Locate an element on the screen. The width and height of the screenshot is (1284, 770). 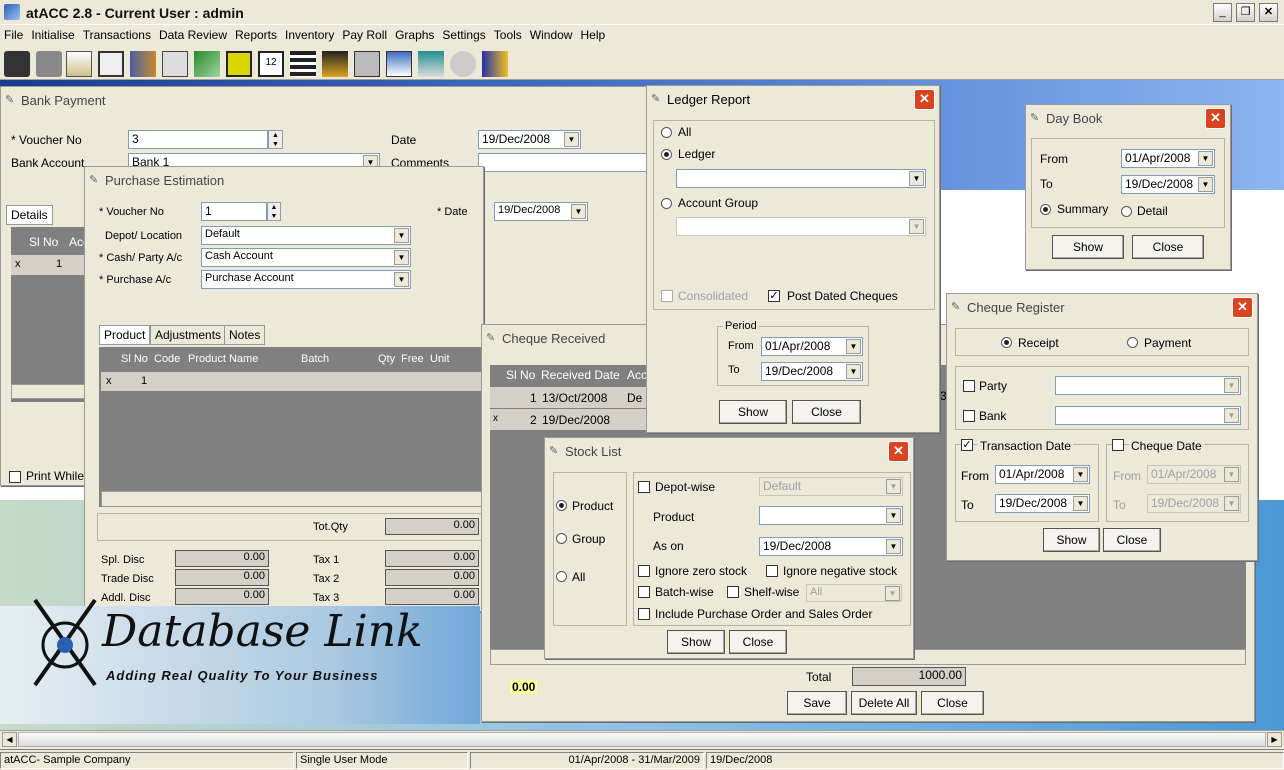
depot-select: Default ▼ is located at coordinates (831, 486).